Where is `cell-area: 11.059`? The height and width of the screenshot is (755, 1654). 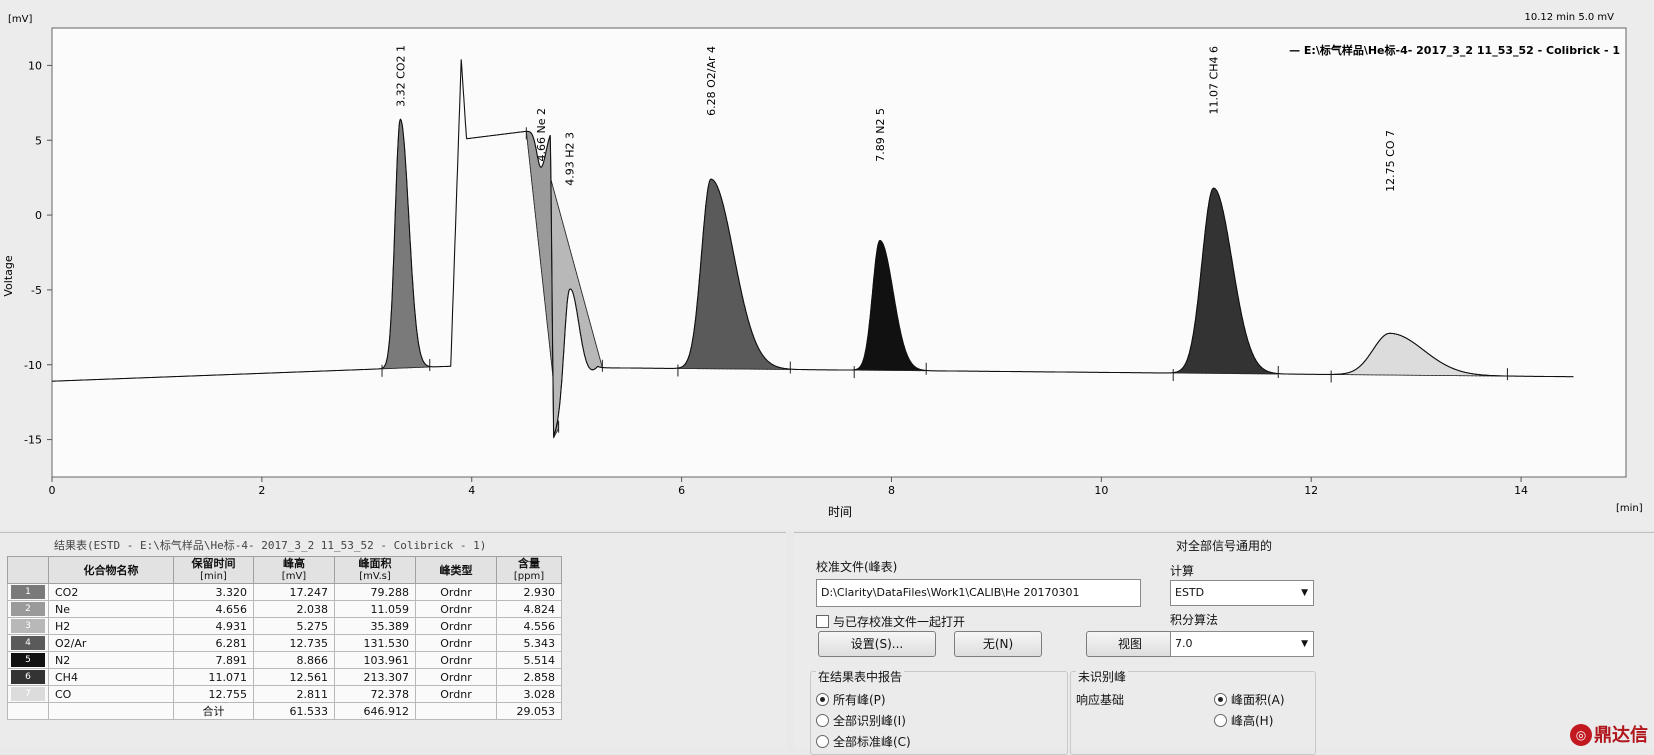 cell-area: 11.059 is located at coordinates (375, 609).